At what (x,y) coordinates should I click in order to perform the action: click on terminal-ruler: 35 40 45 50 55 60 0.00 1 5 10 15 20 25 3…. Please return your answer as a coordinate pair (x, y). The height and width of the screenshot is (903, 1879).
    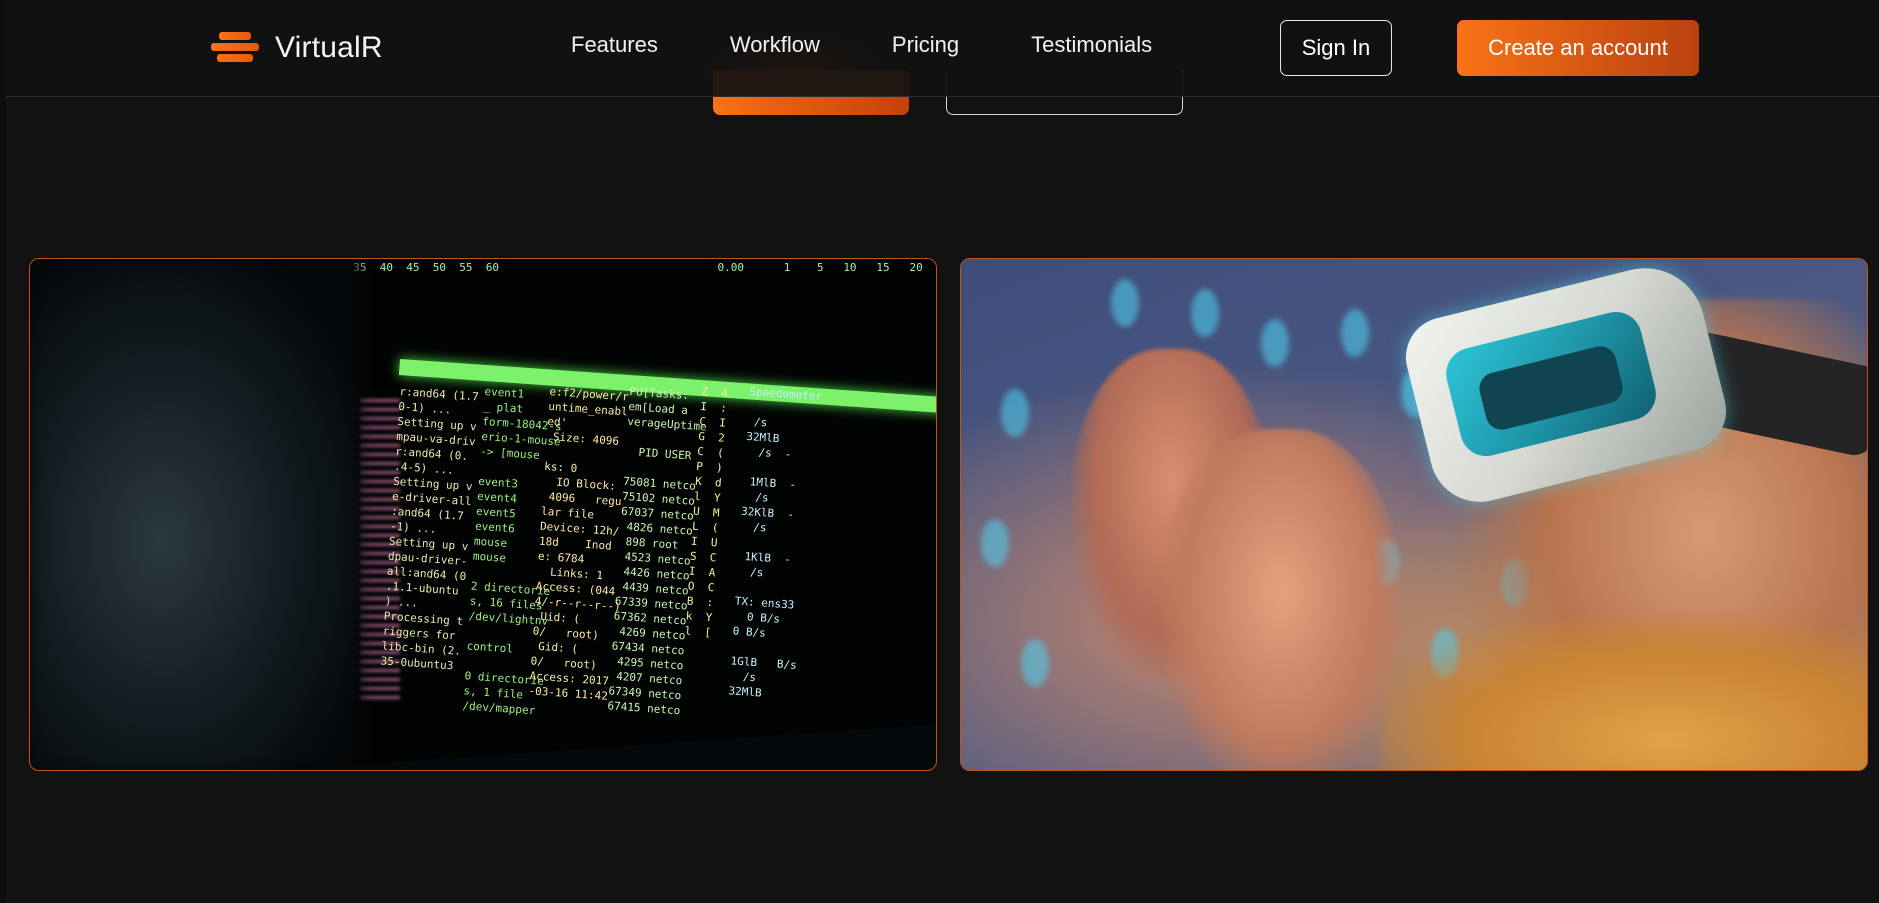
    Looking at the image, I should click on (638, 267).